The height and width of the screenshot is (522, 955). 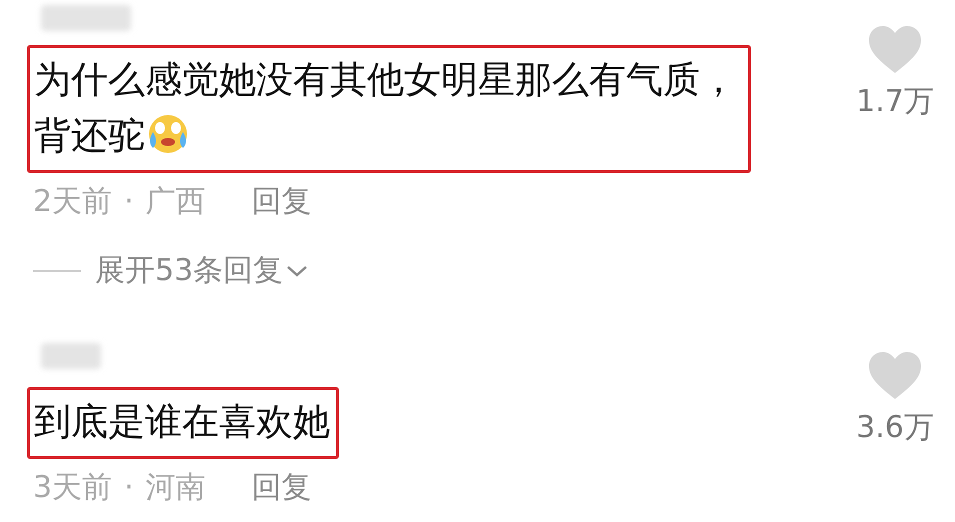 I want to click on like-count: 3.6万, so click(x=895, y=428).